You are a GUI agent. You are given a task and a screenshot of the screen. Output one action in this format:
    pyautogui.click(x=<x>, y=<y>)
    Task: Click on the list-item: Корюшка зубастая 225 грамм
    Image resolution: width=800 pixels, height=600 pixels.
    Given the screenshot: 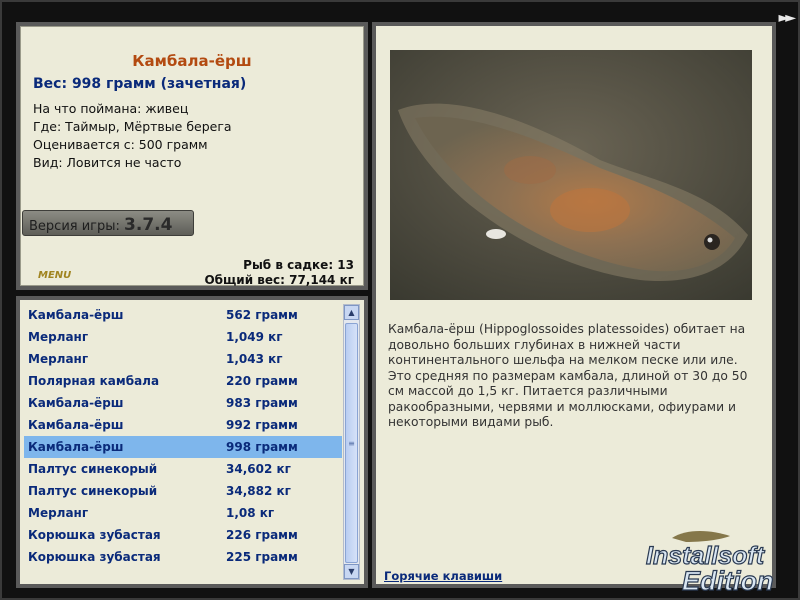 What is the action you would take?
    pyautogui.click(x=183, y=557)
    